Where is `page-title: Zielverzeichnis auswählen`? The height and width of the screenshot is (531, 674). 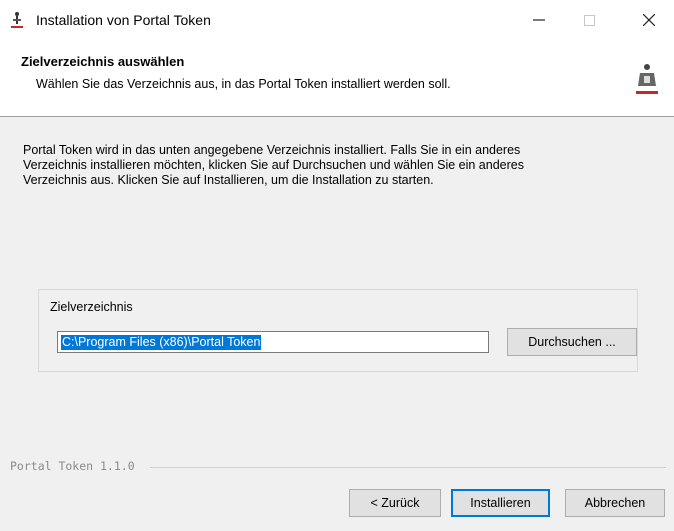 page-title: Zielverzeichnis auswählen is located at coordinates (103, 61).